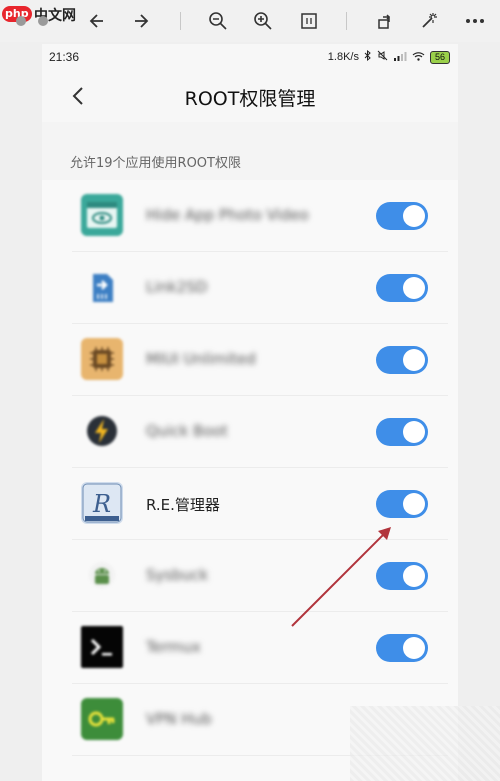 This screenshot has width=500, height=781. I want to click on fit-page-icon, so click(309, 21).